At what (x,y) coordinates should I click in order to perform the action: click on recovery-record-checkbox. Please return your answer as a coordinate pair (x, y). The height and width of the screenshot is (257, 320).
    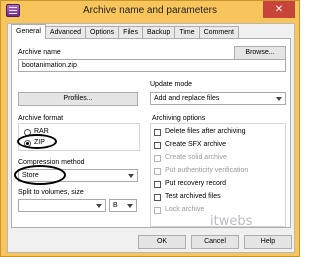
    Looking at the image, I should click on (157, 184).